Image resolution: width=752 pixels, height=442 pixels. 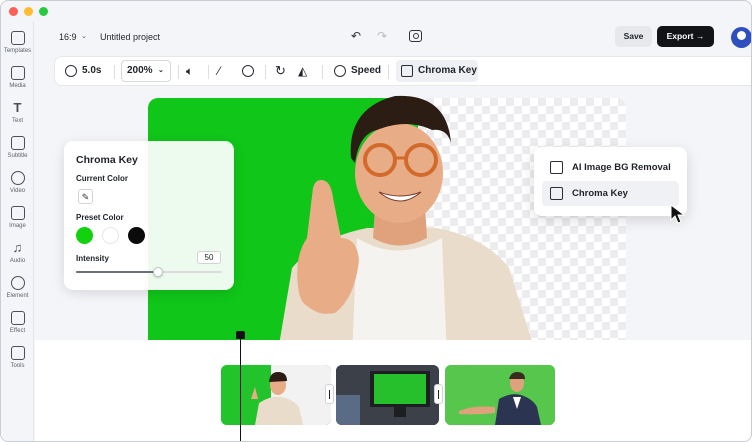 I want to click on intensity-slider, so click(x=149, y=272).